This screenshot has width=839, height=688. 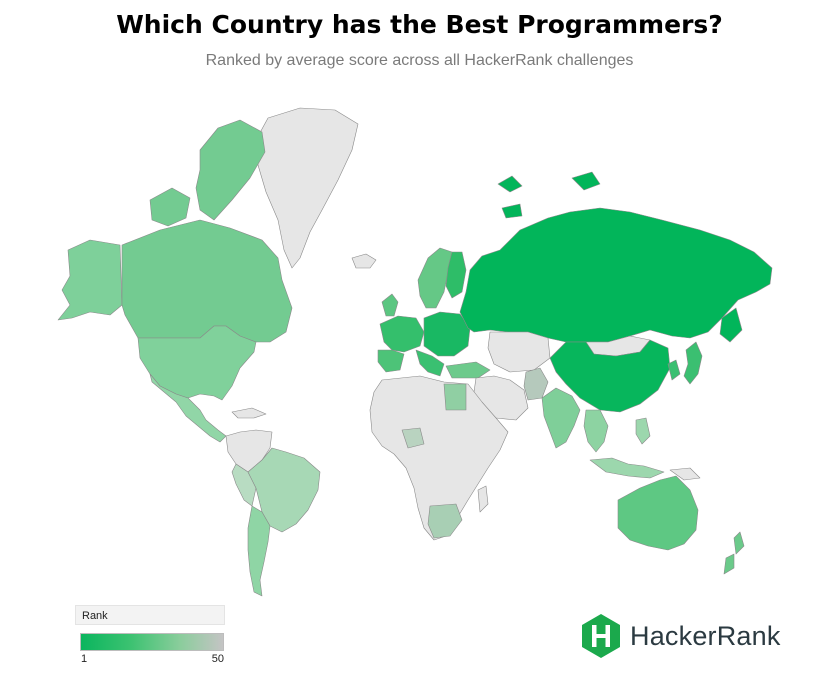 What do you see at coordinates (536, 384) in the screenshot?
I see `region-pakistan` at bounding box center [536, 384].